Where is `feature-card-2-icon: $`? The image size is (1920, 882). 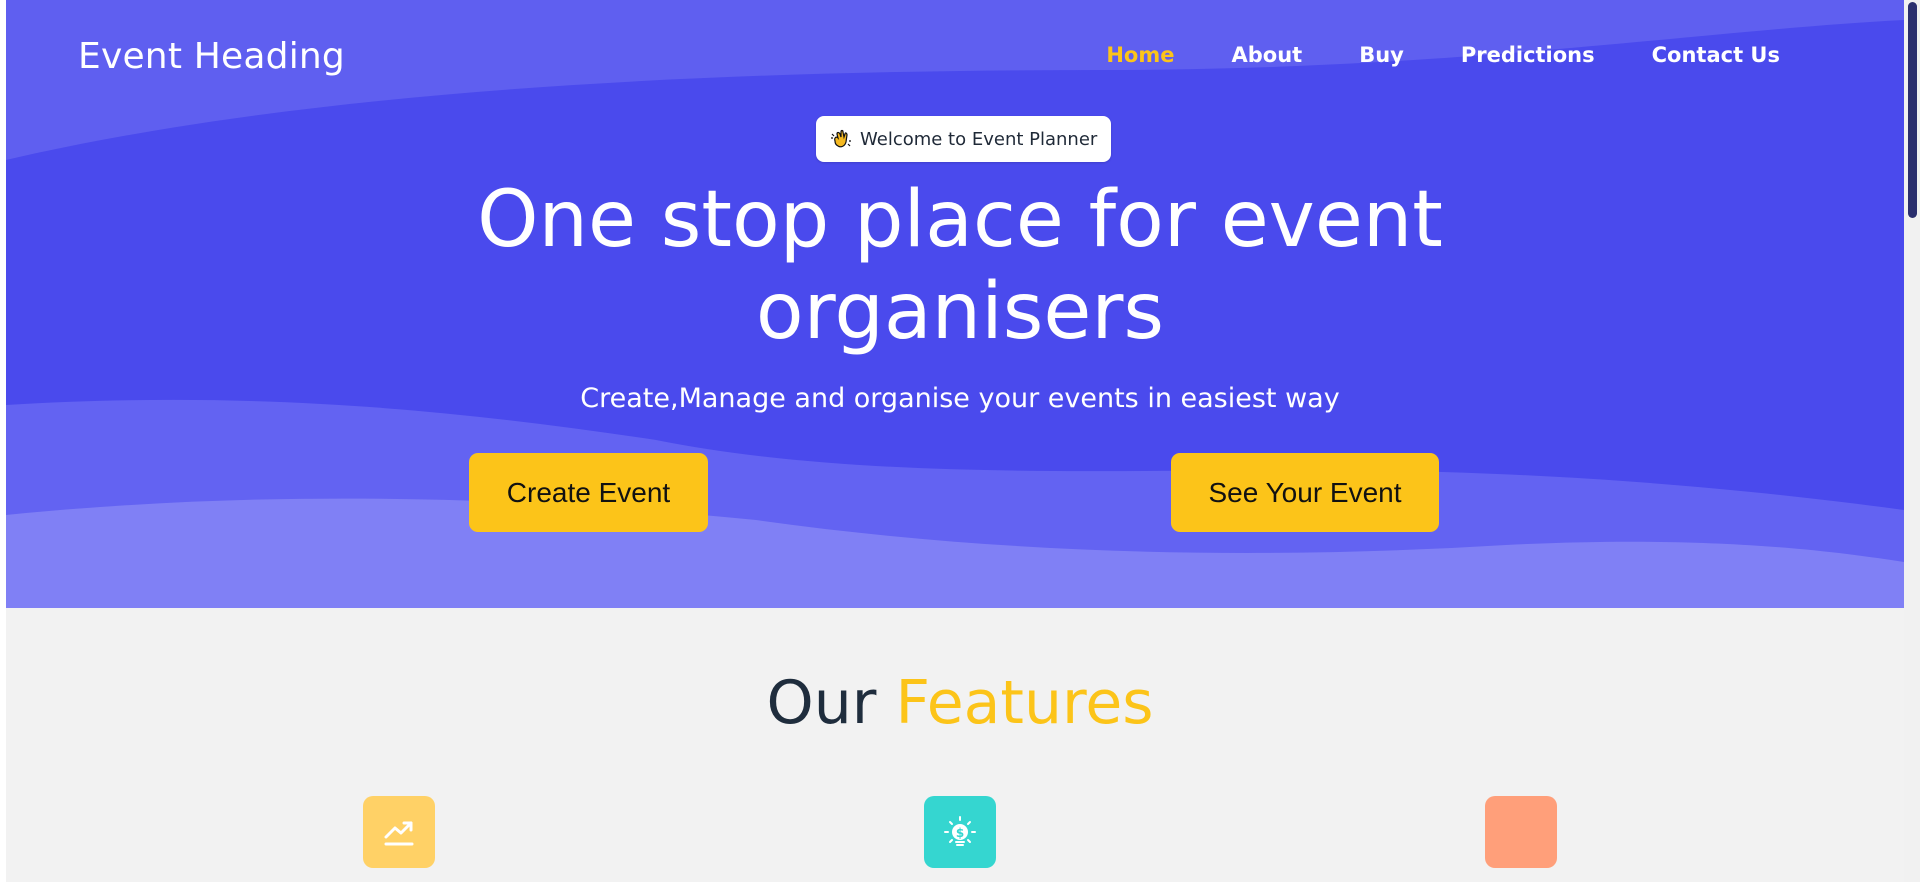 feature-card-2-icon: $ is located at coordinates (960, 832).